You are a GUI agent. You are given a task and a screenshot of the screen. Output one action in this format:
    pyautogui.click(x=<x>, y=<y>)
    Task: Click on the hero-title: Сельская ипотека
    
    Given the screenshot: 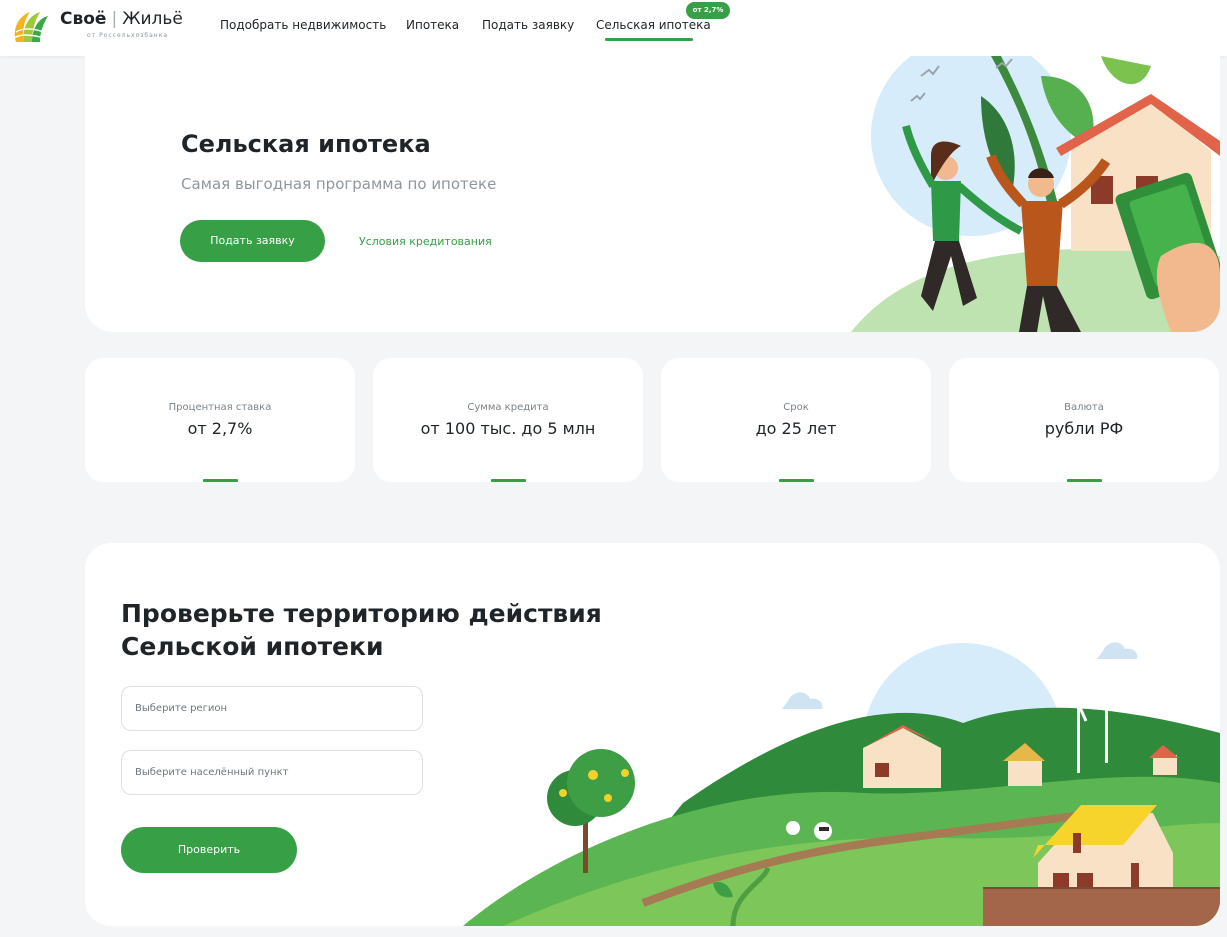 What is the action you would take?
    pyautogui.click(x=306, y=144)
    